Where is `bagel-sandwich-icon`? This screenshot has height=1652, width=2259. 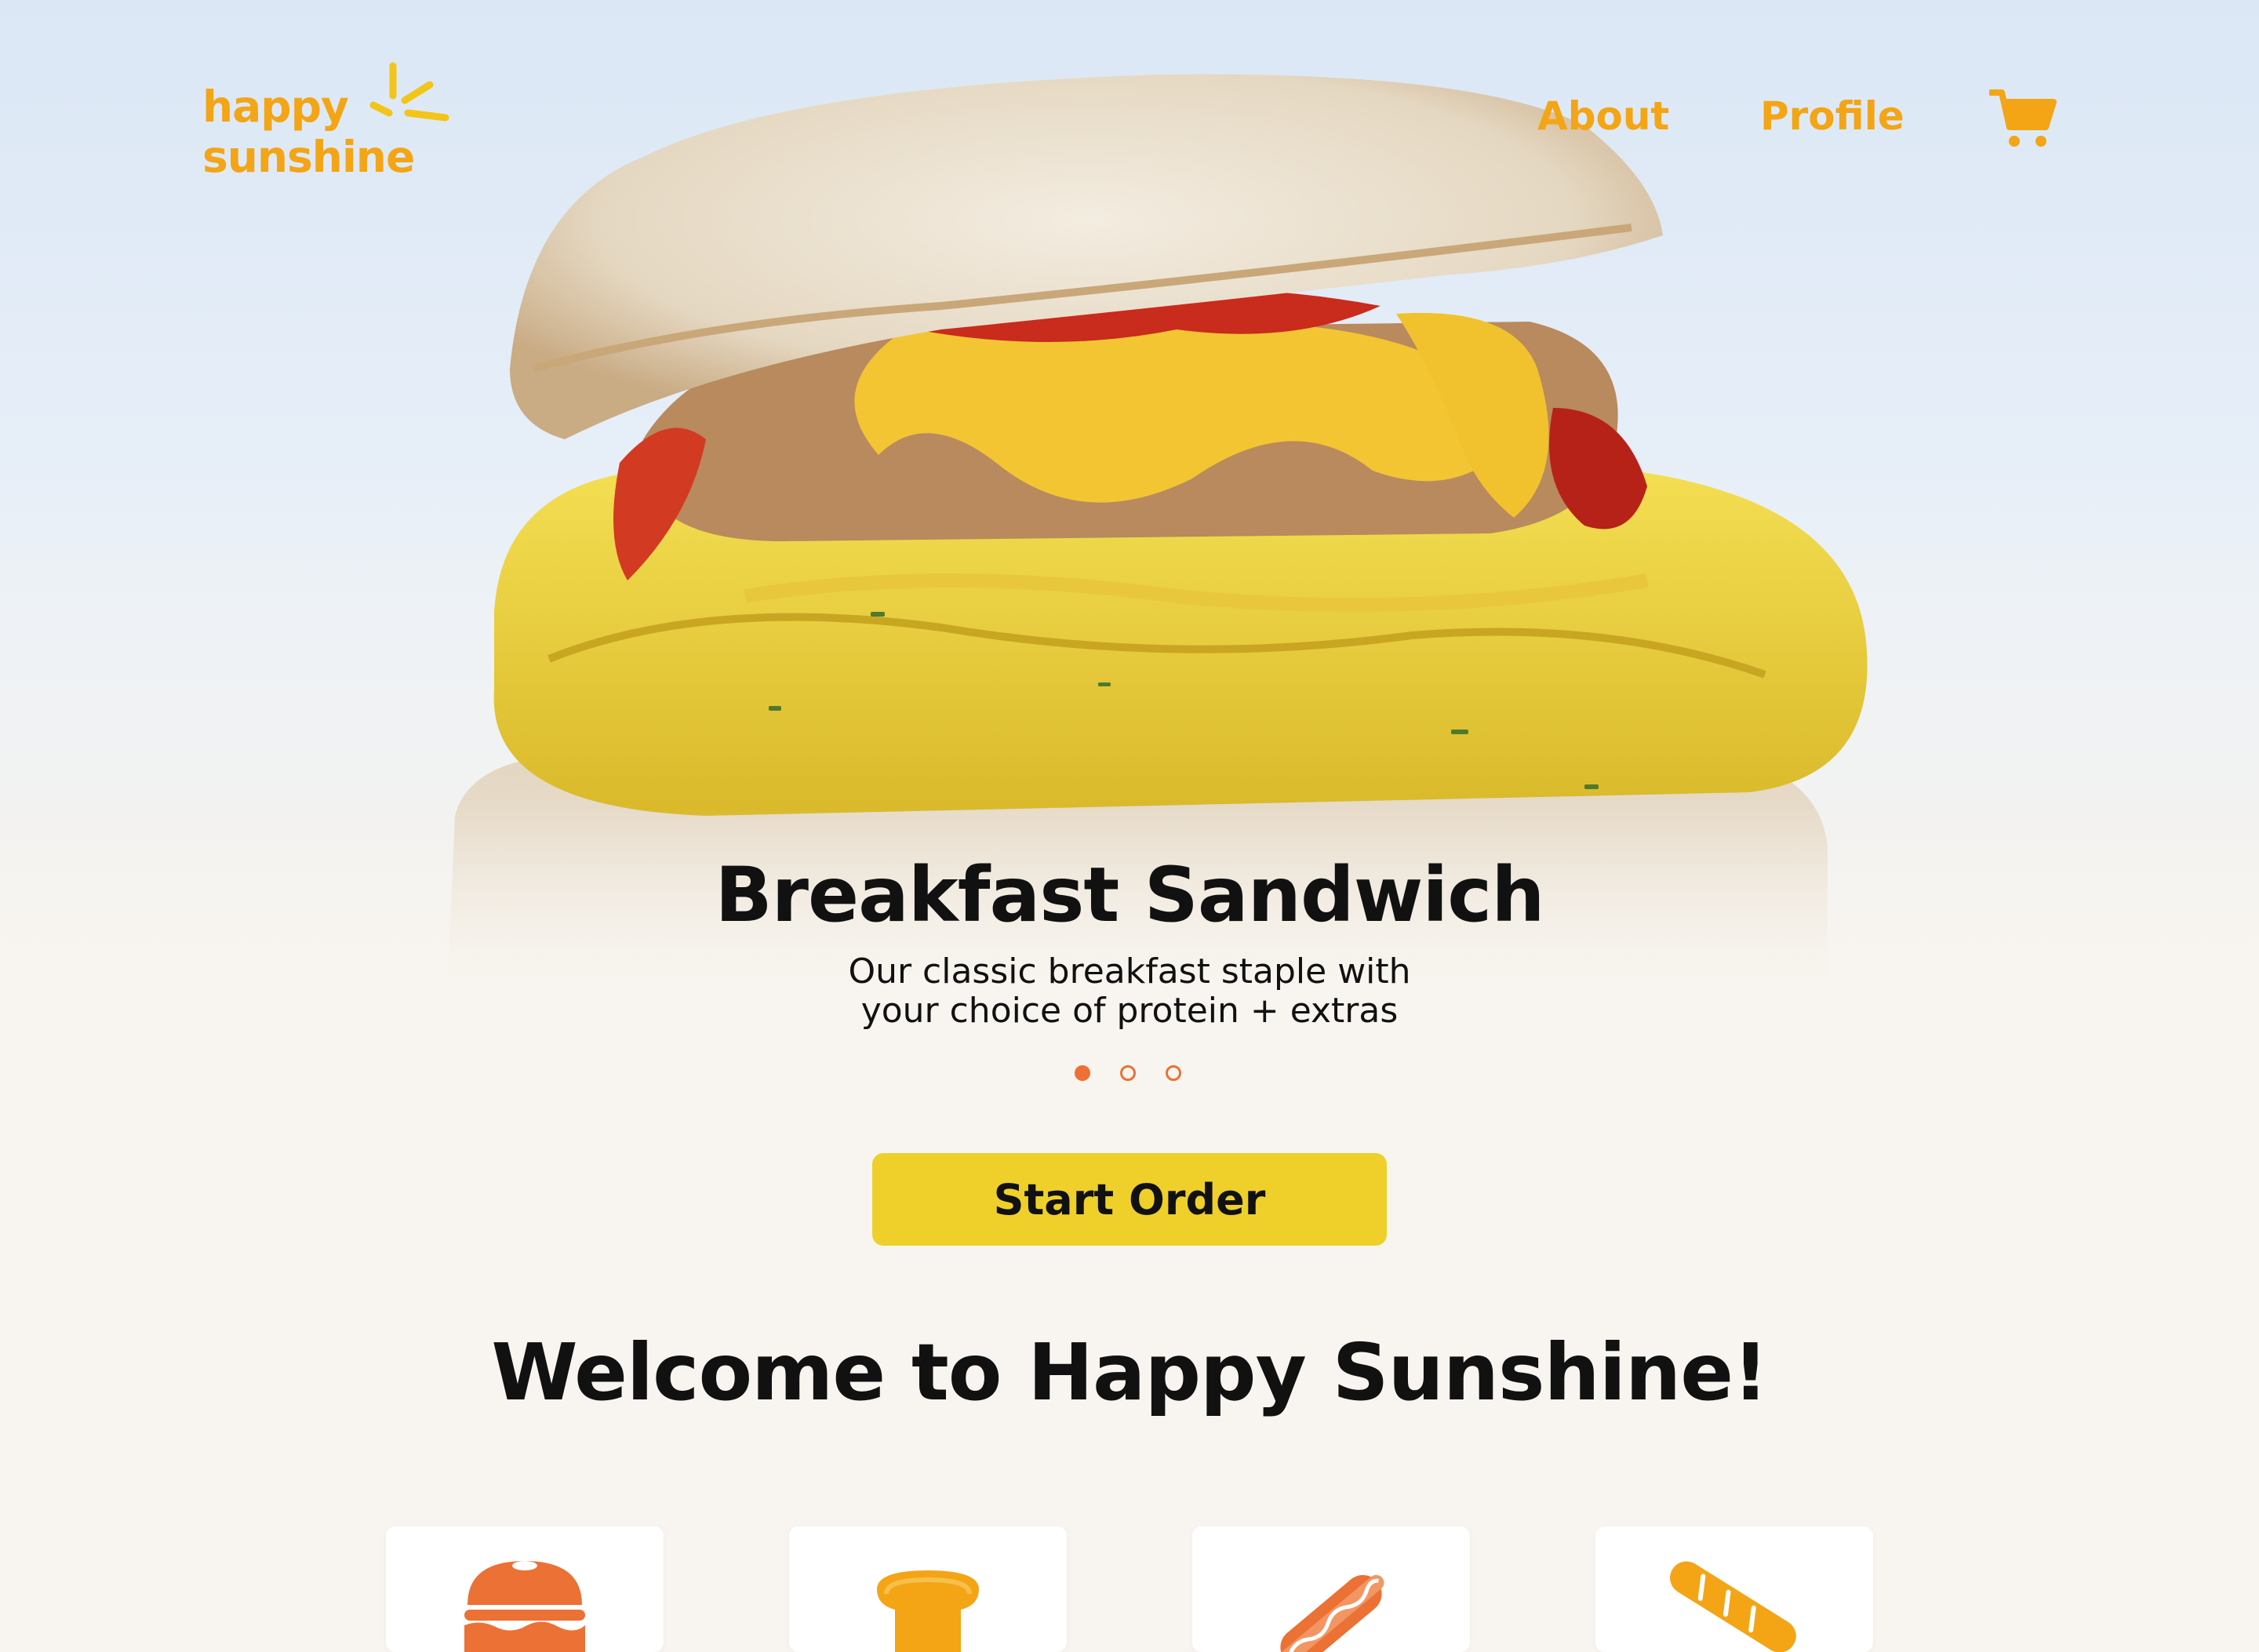
bagel-sandwich-icon is located at coordinates (524, 1607).